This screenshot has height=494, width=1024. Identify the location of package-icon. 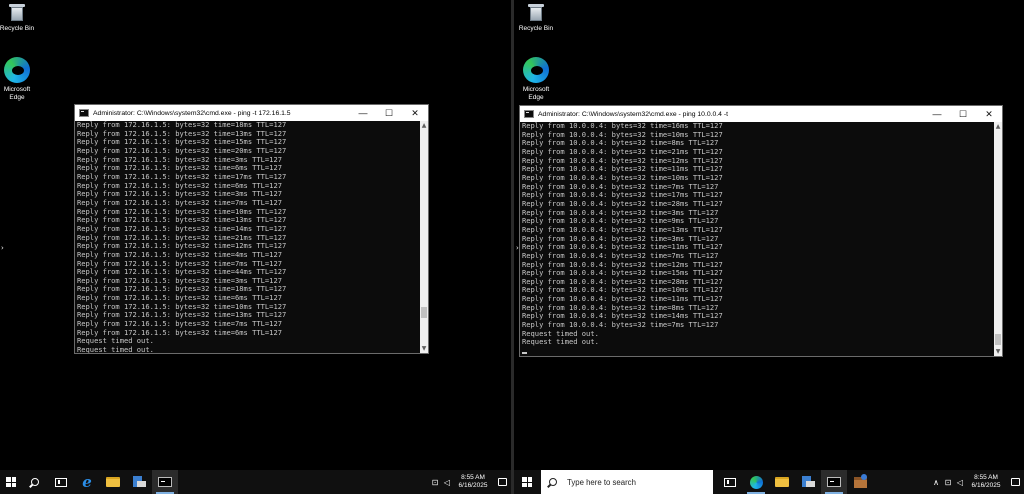
(860, 480).